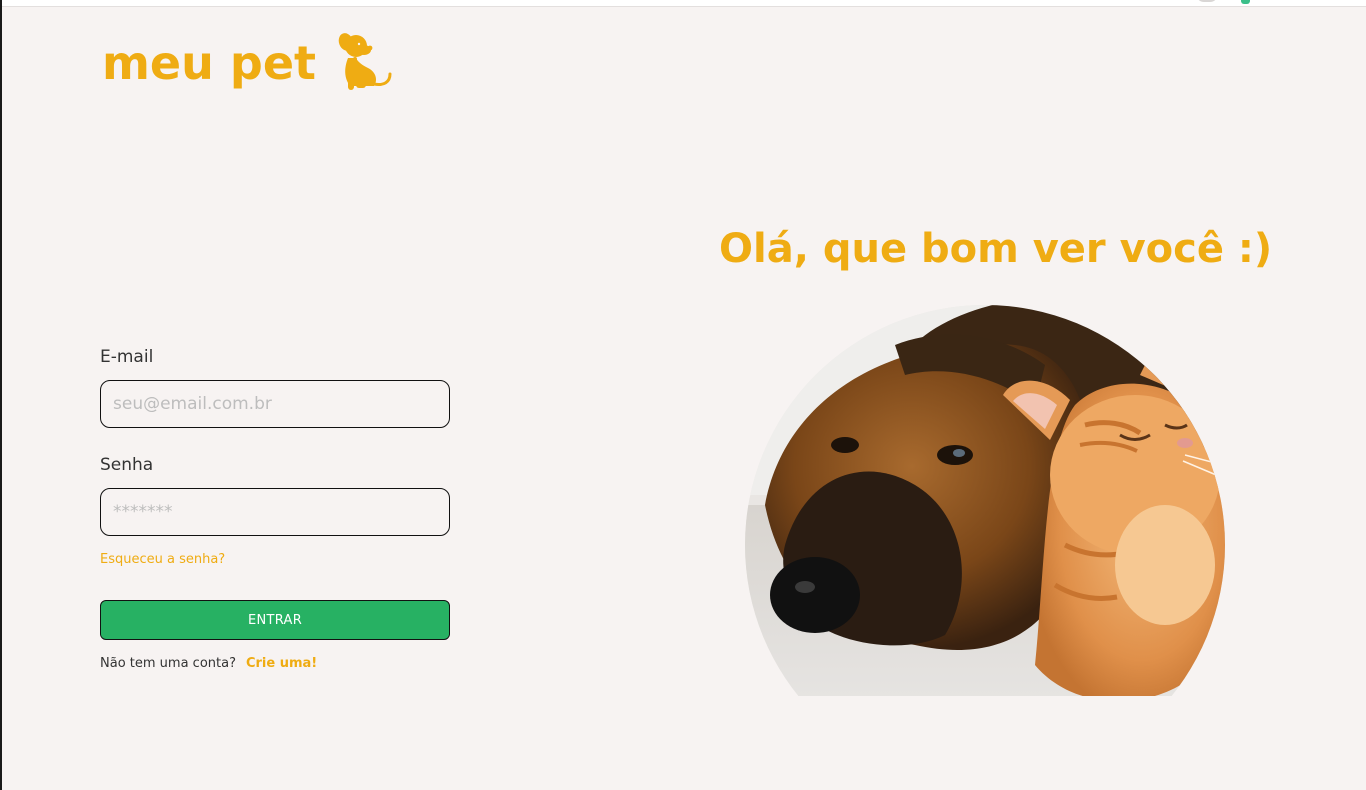 The width and height of the screenshot is (1366, 790). What do you see at coordinates (281, 663) in the screenshot?
I see `signup-link: Crie uma!` at bounding box center [281, 663].